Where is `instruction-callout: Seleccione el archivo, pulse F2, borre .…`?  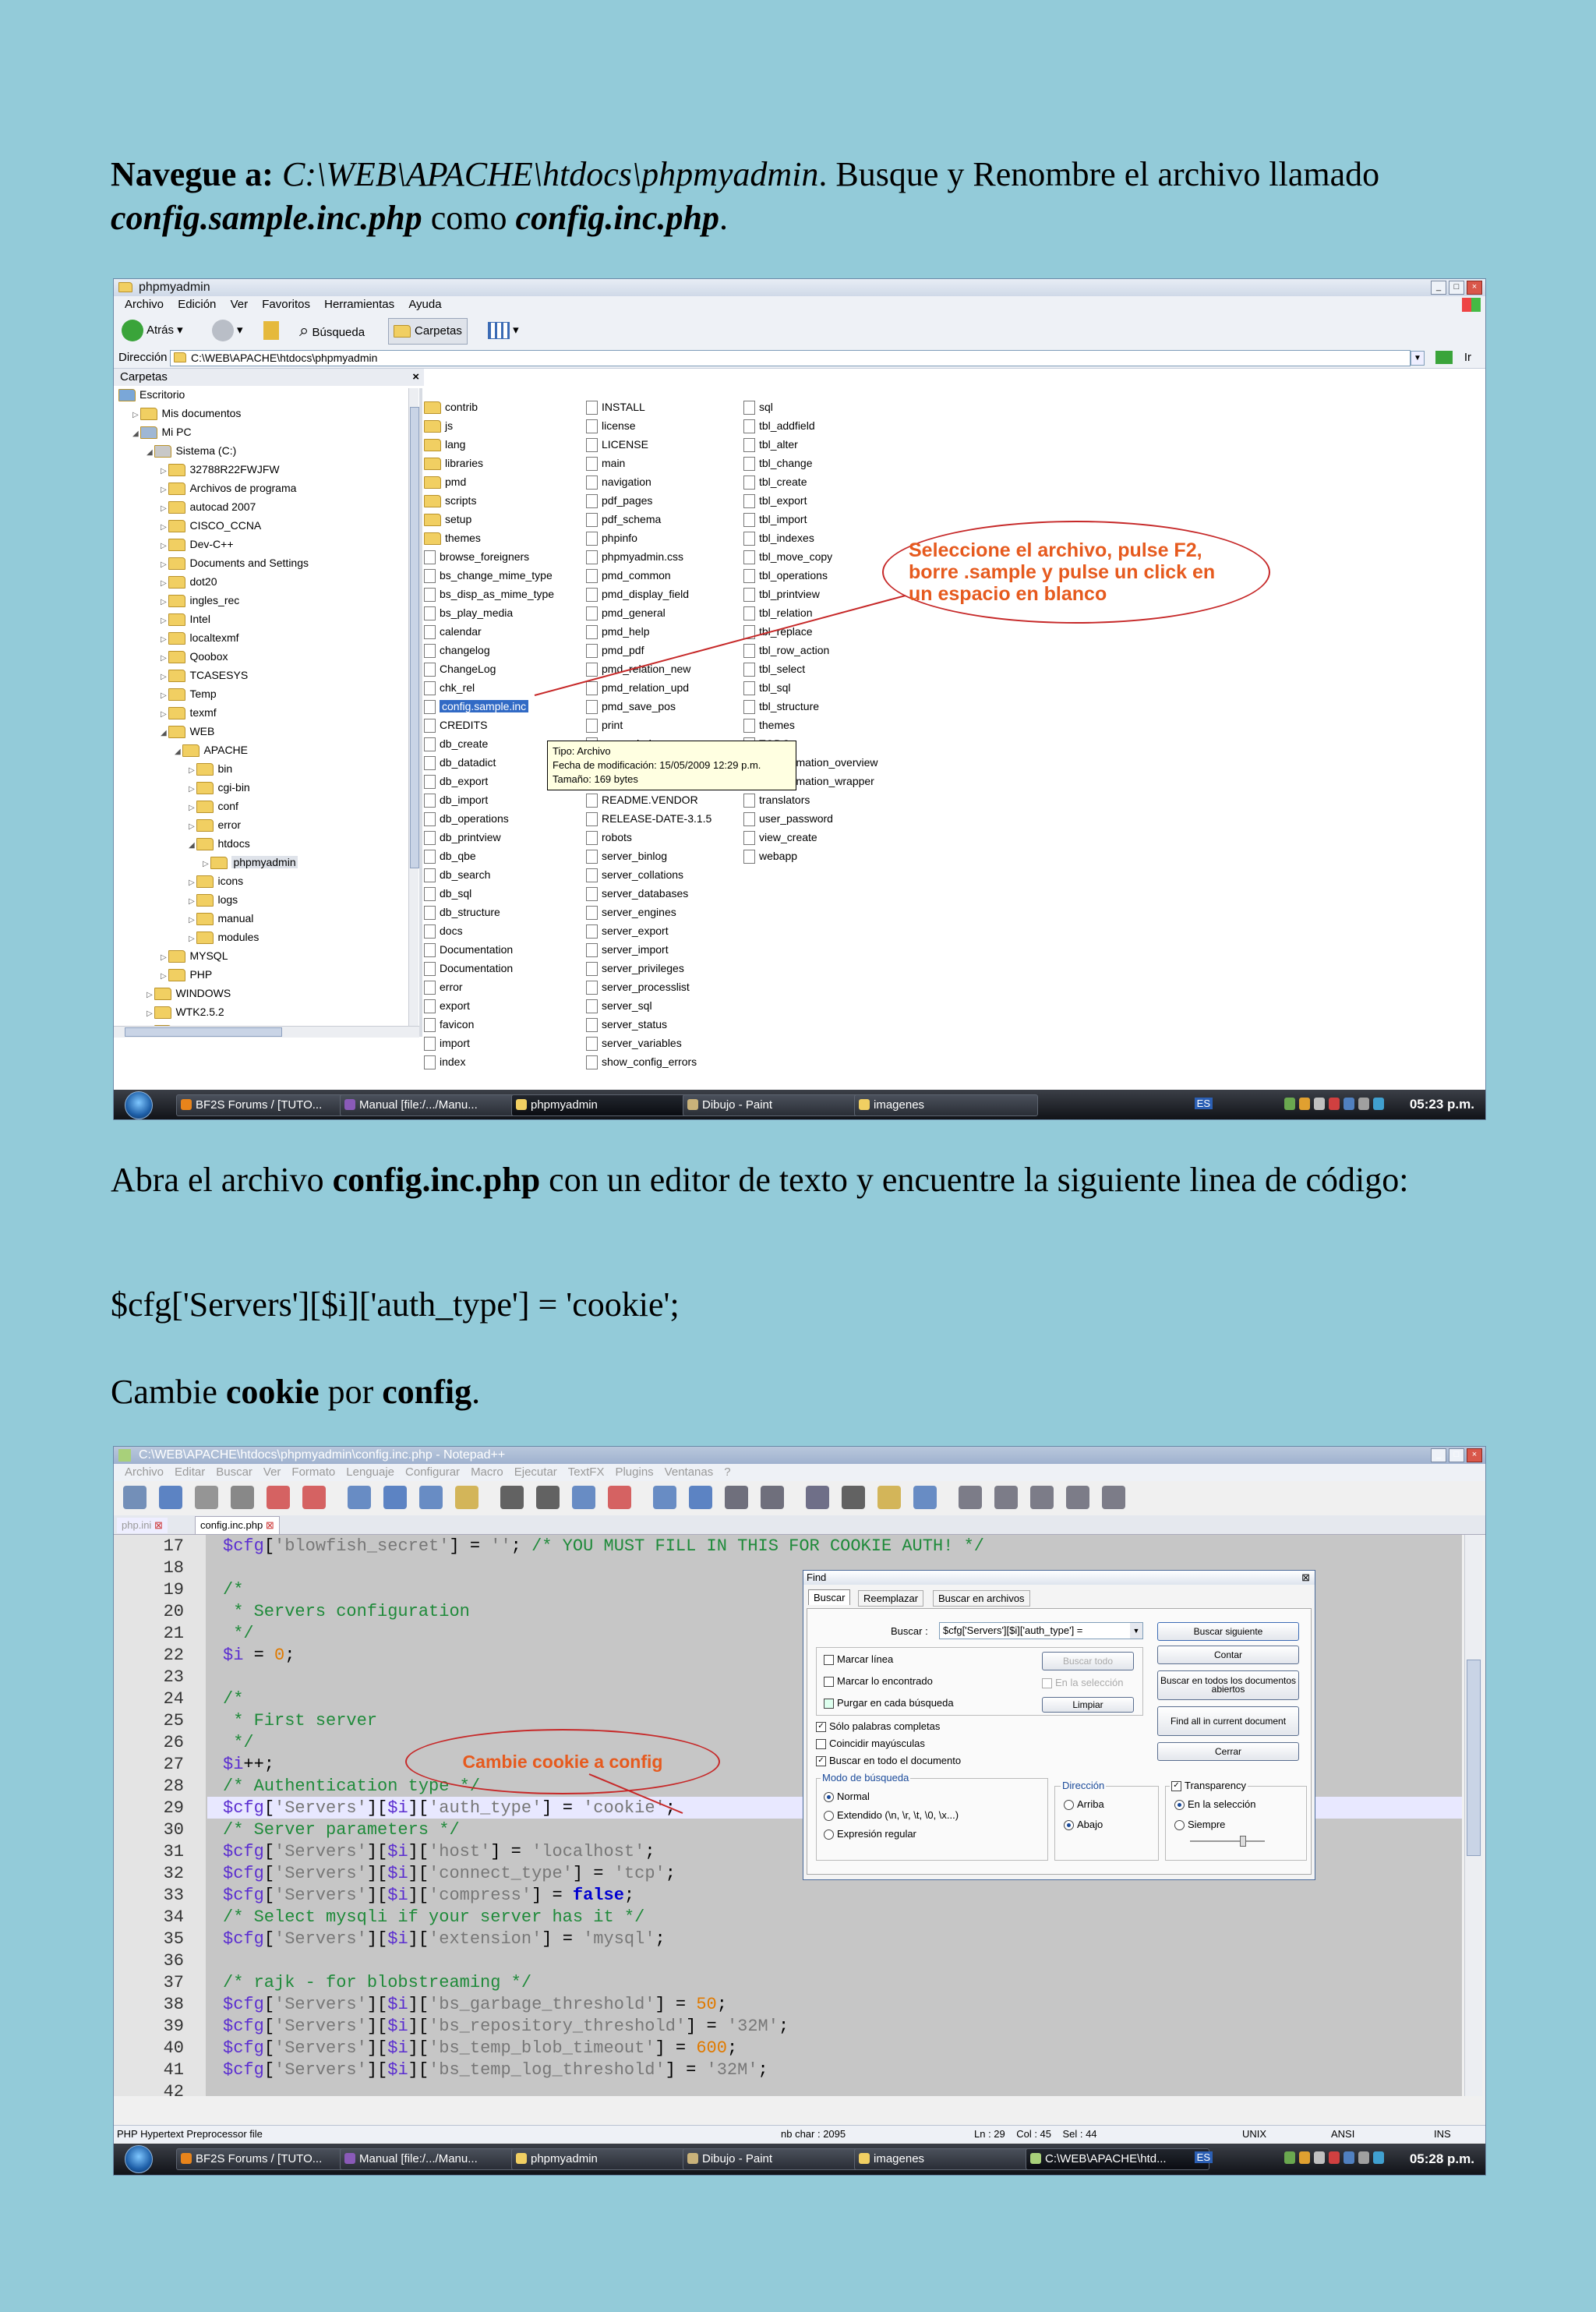 instruction-callout: Seleccione el archivo, pulse F2, borre .… is located at coordinates (1076, 572).